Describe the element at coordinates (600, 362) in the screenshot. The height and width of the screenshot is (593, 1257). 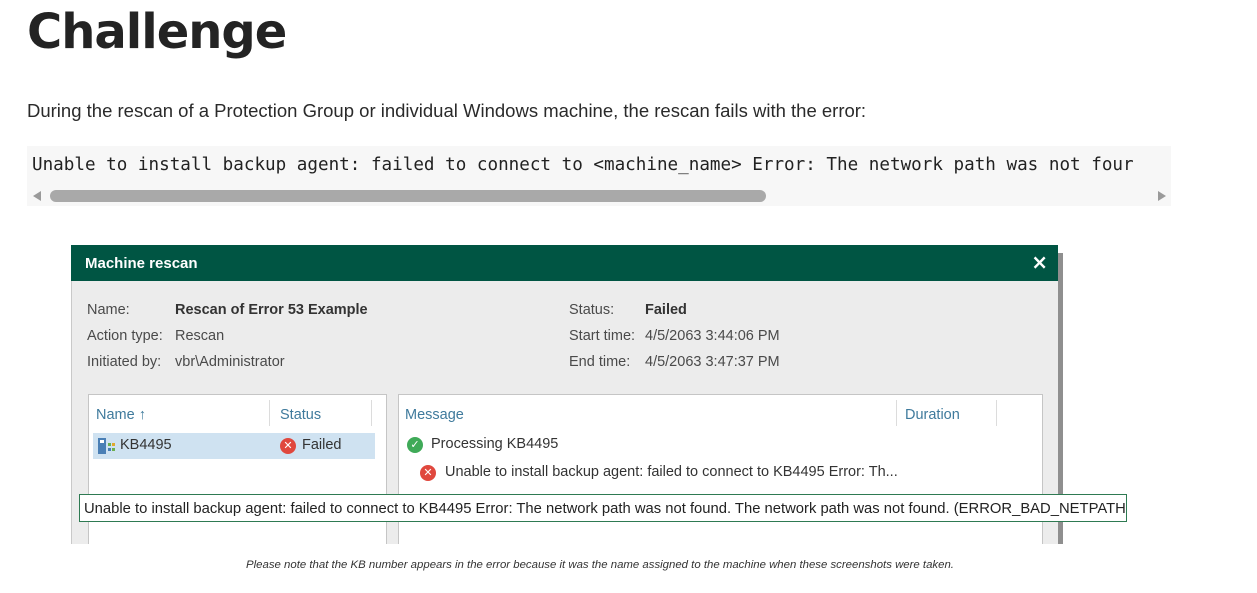
I see `end-time-label: End time:` at that location.